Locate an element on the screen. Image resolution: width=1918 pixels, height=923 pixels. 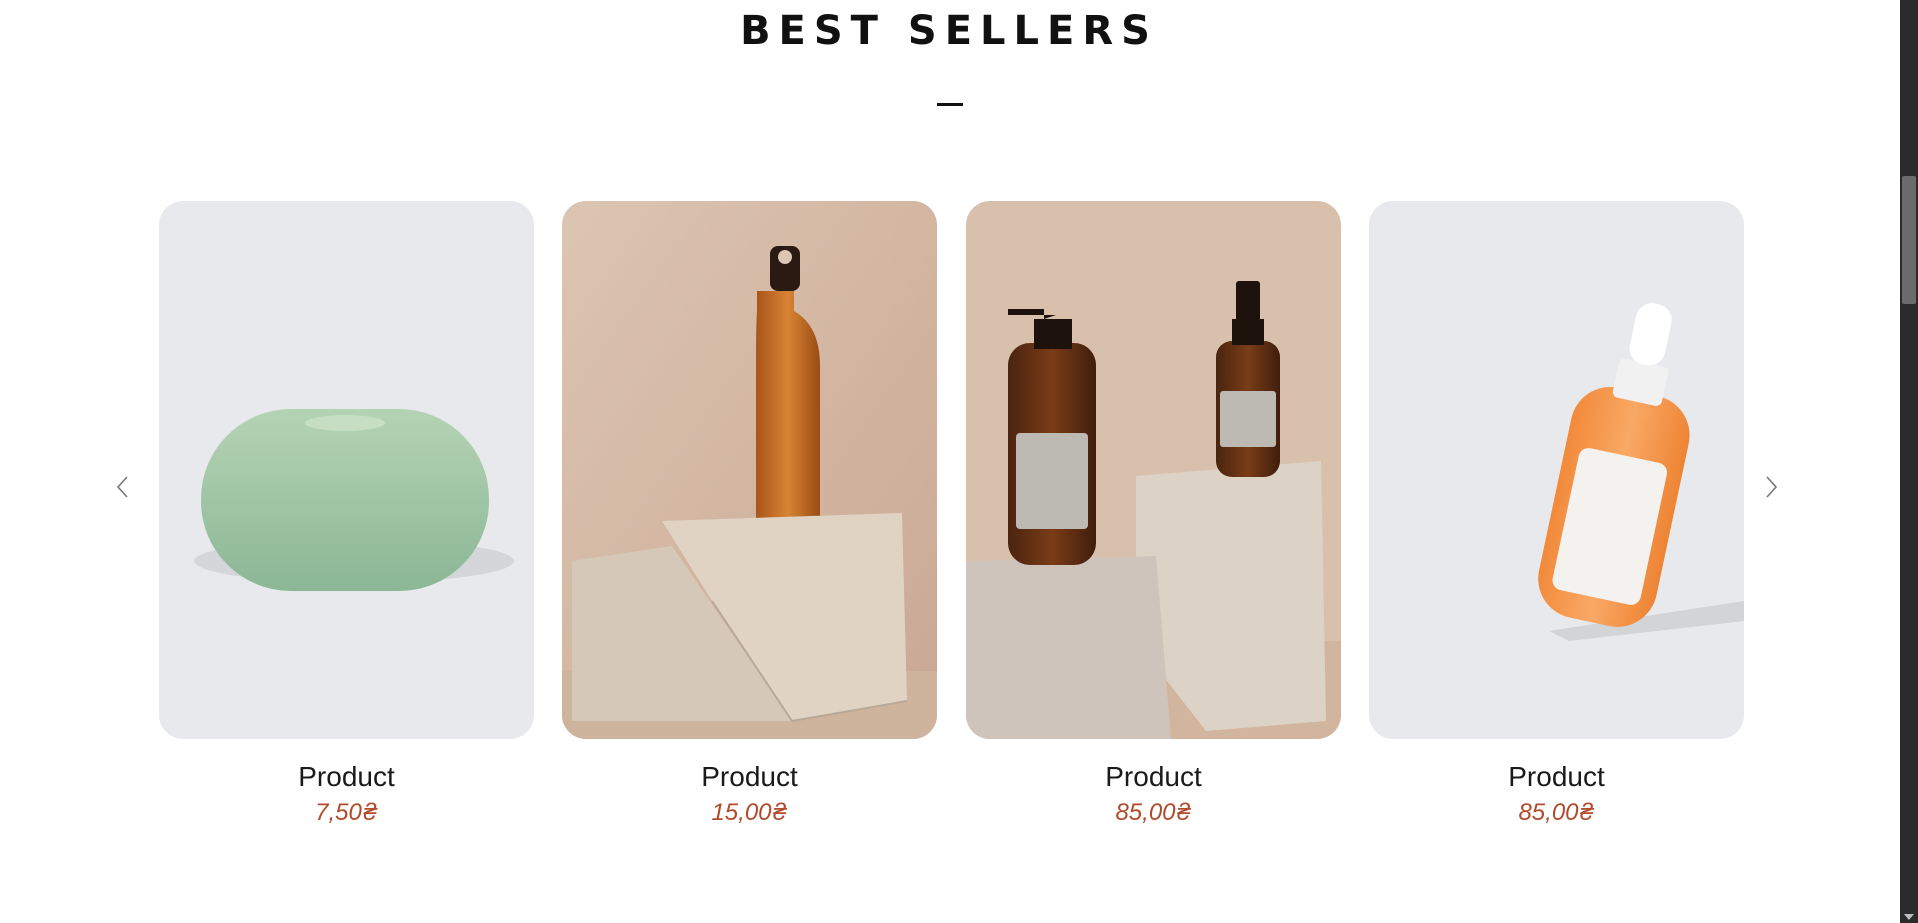
scroll-down-arrow-icon is located at coordinates (1909, 917).